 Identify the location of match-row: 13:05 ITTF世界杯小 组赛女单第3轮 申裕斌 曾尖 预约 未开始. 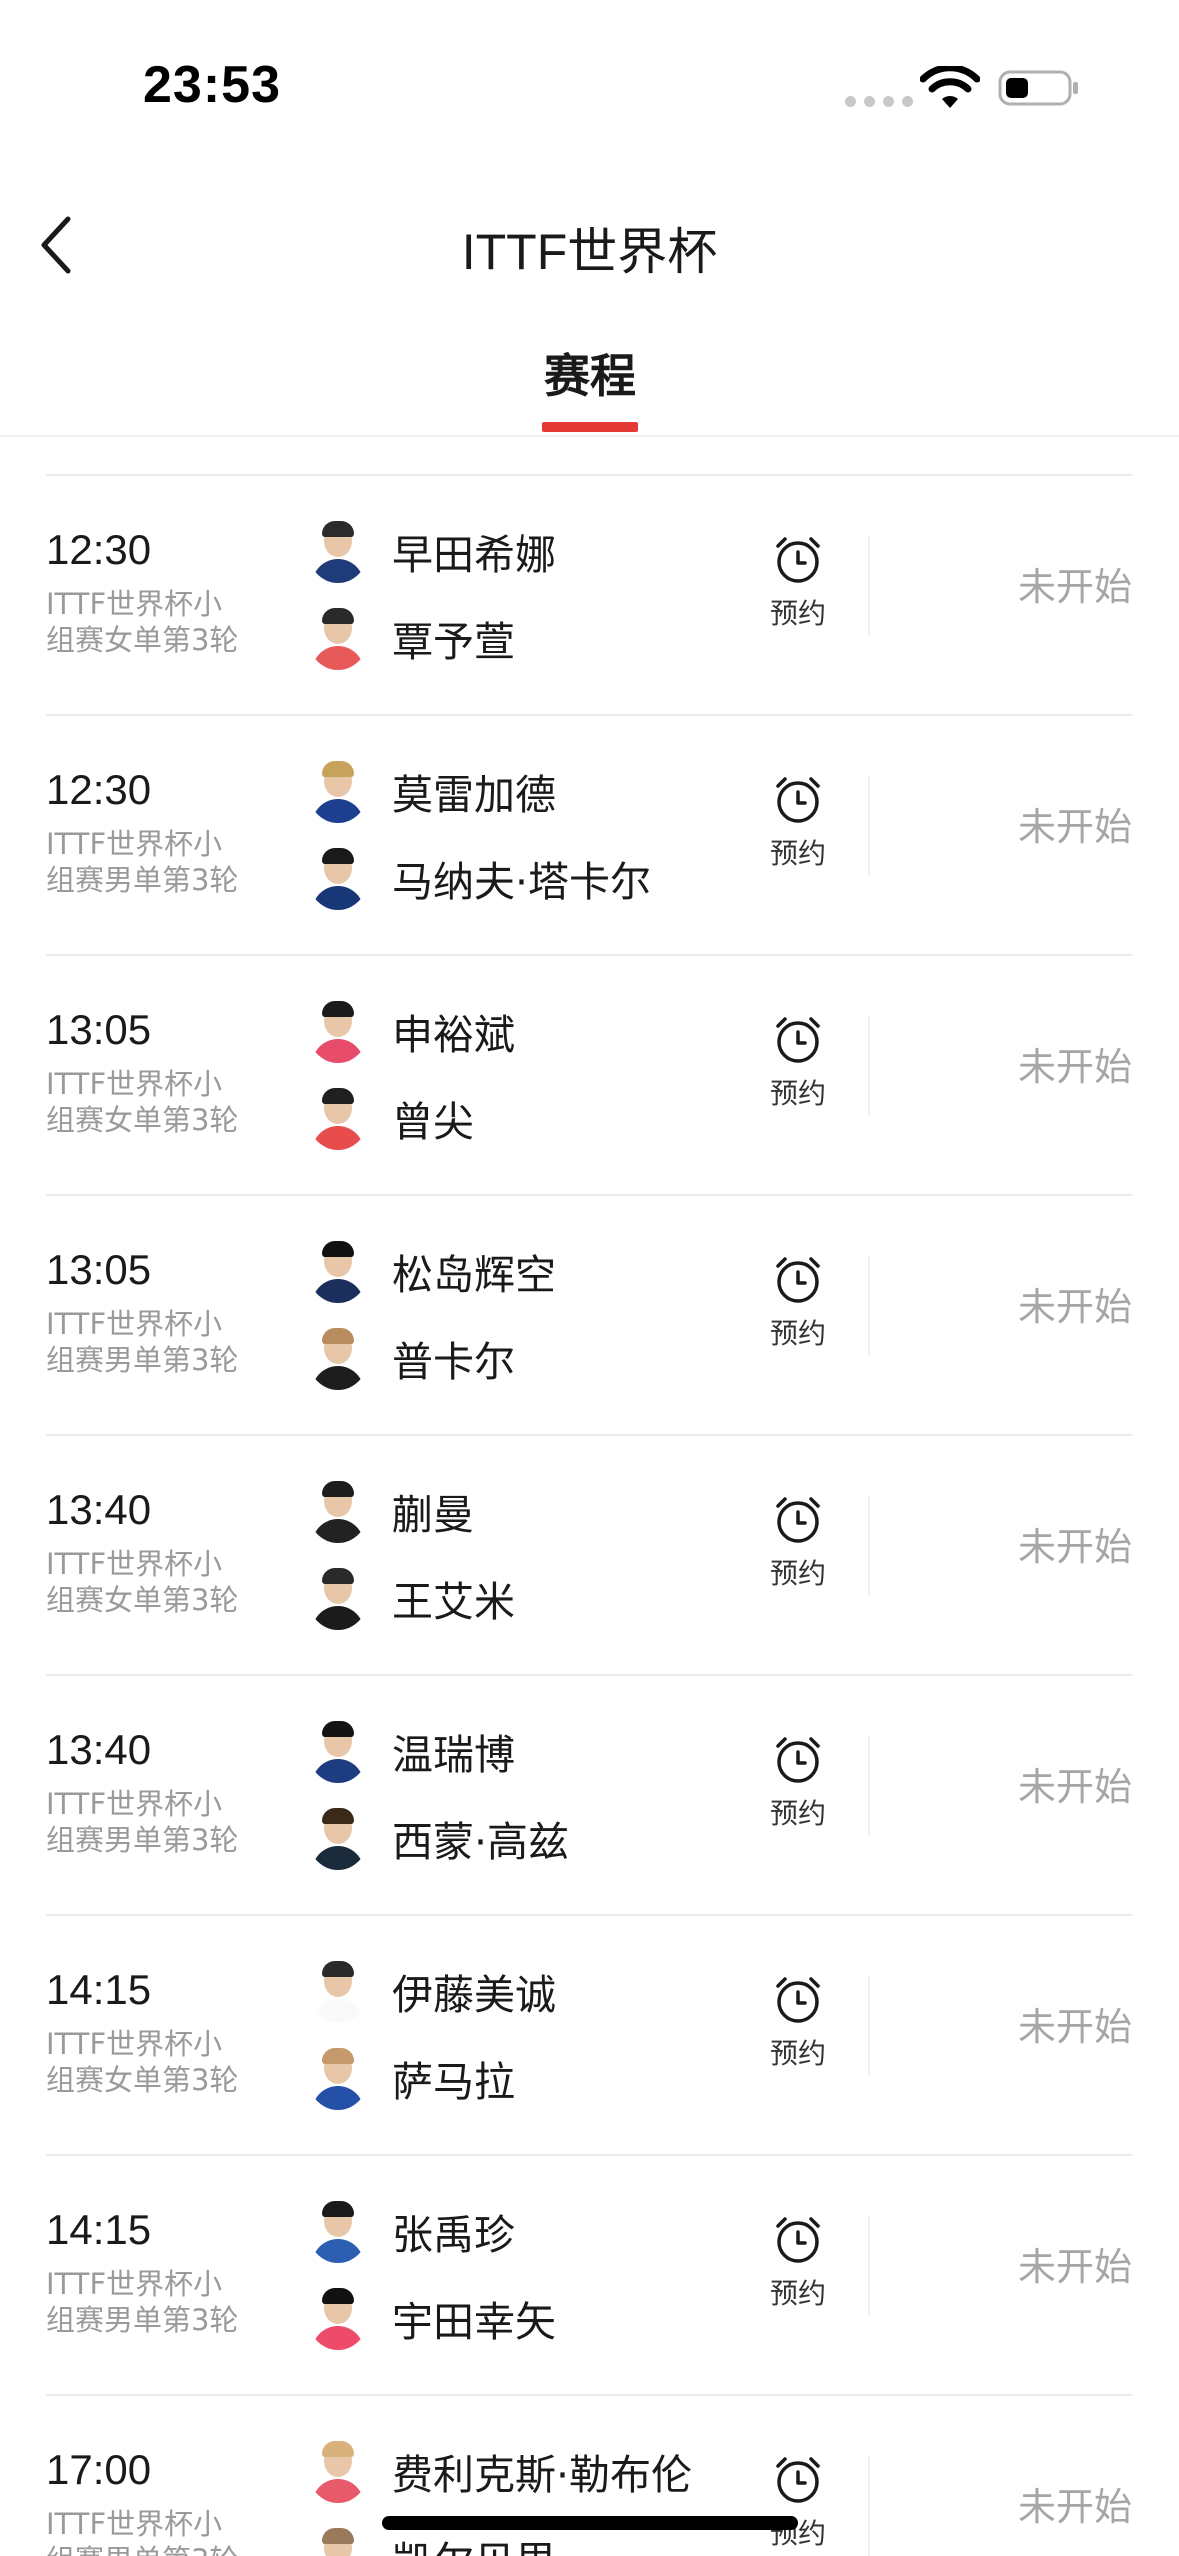
(589, 1076).